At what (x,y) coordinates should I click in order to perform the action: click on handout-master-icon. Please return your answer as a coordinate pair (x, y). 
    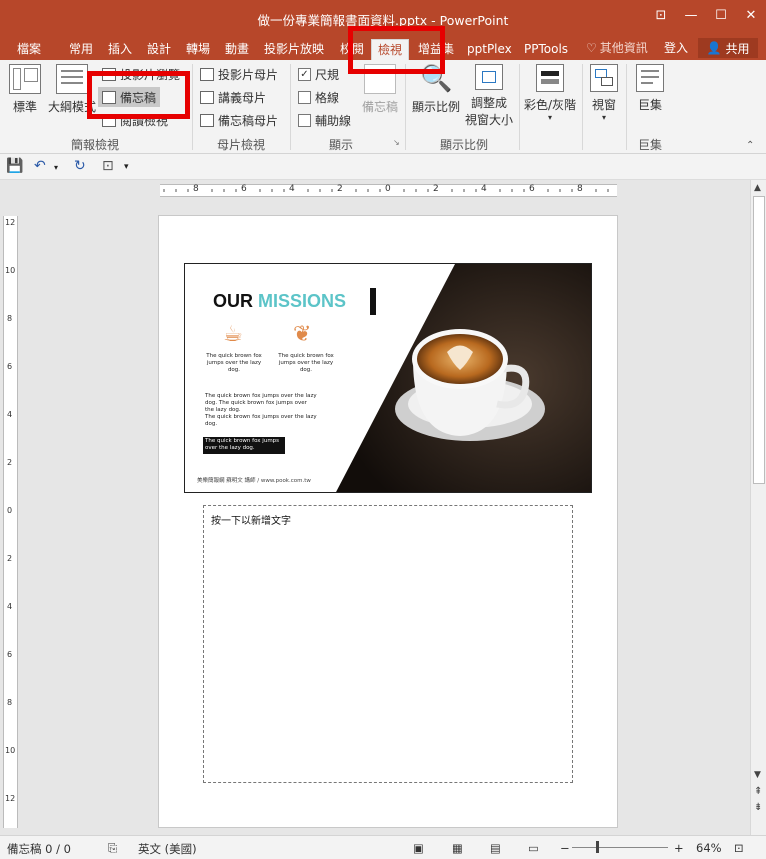
    Looking at the image, I should click on (207, 97).